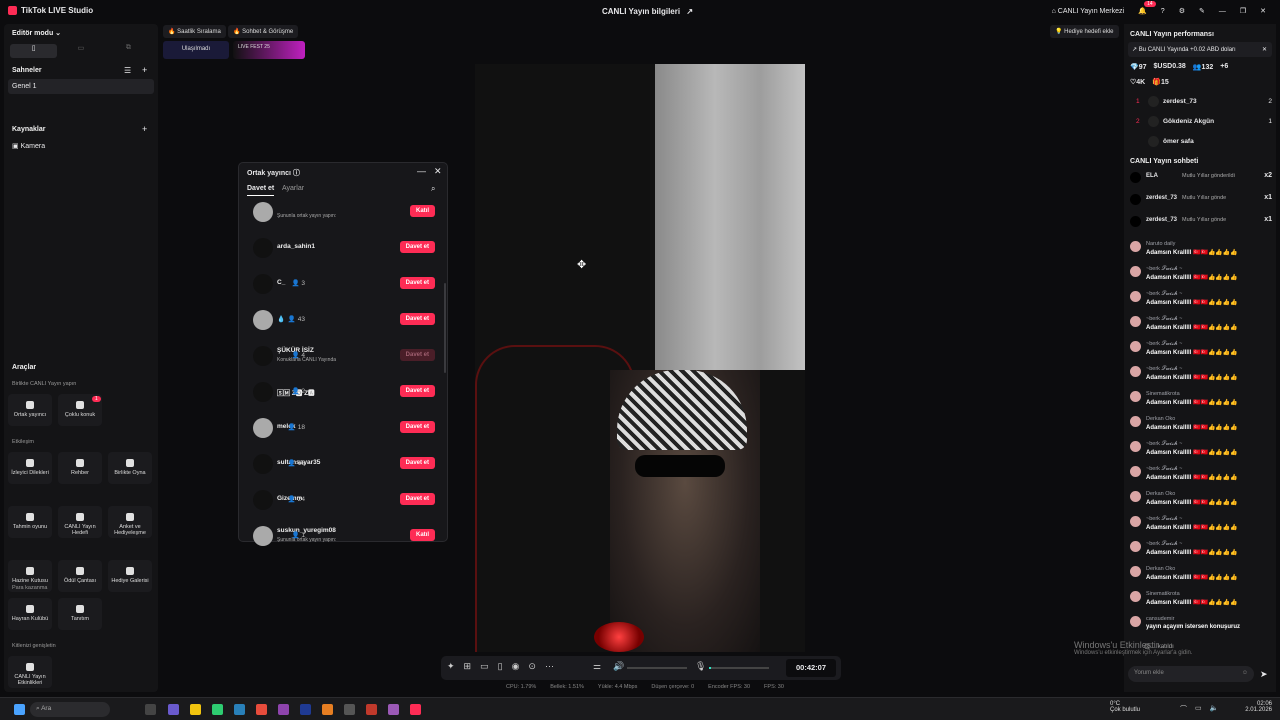 The height and width of the screenshot is (720, 1280). Describe the element at coordinates (415, 709) in the screenshot. I see `tiktok-studio-icon` at that location.